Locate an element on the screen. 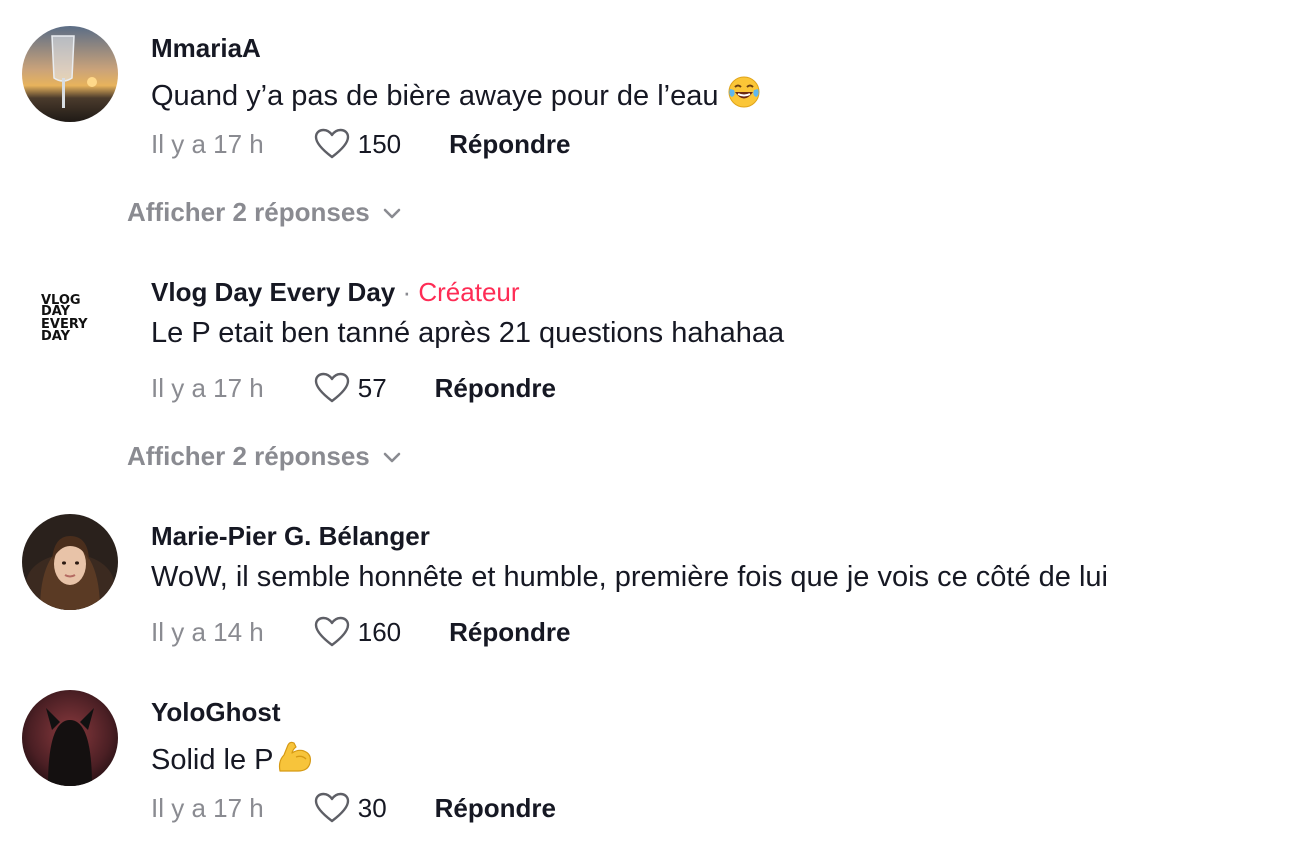 This screenshot has width=1302, height=846. comment-username: Marie-Pier G. Bélanger is located at coordinates (290, 536).